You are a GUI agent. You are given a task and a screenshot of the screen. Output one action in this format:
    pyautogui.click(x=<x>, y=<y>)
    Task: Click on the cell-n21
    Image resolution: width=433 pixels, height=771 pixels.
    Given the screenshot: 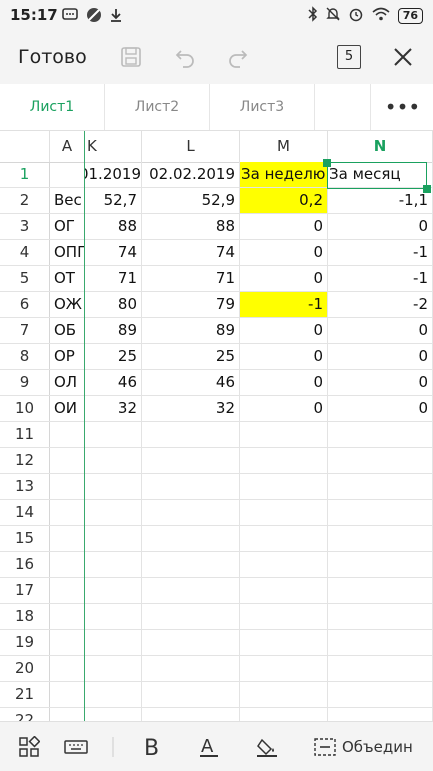 What is the action you would take?
    pyautogui.click(x=380, y=694)
    